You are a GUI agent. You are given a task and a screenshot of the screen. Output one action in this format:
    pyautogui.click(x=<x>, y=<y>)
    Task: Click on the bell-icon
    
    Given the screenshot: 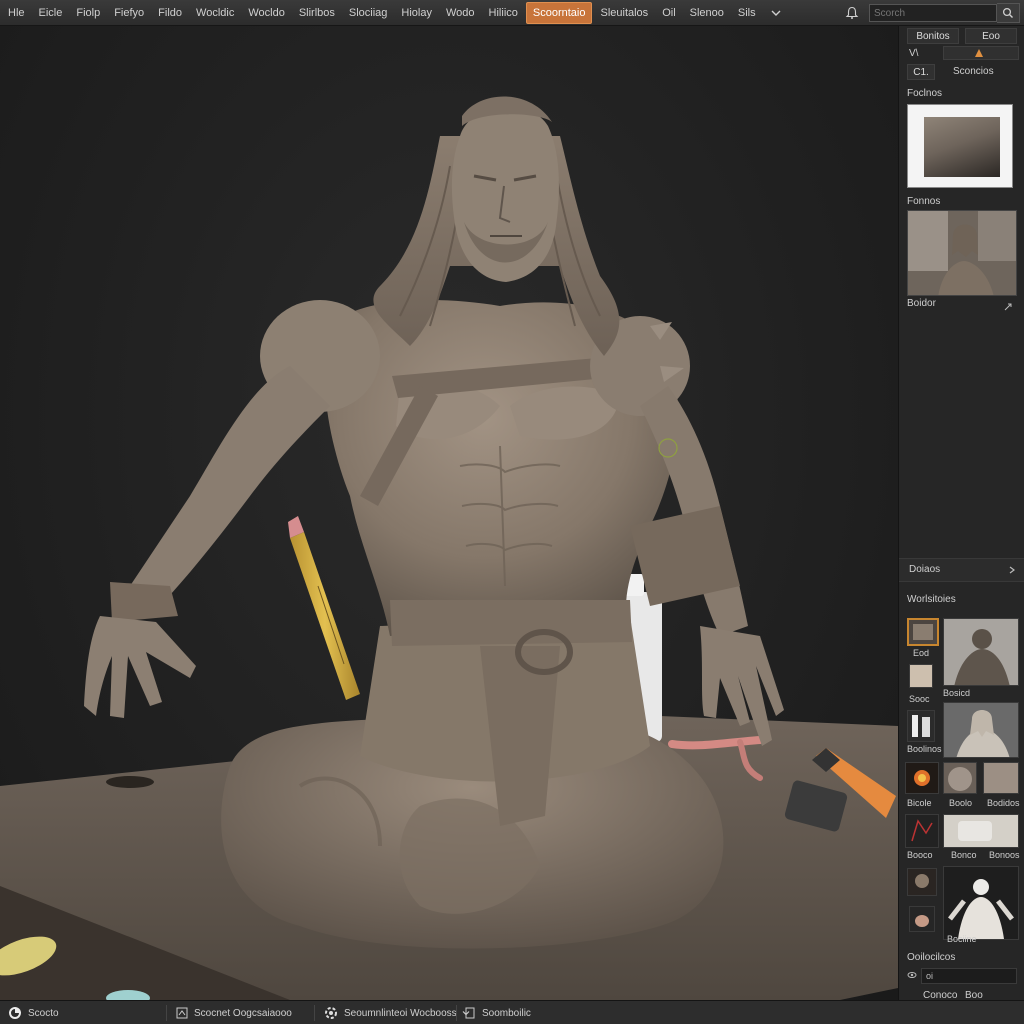 What is the action you would take?
    pyautogui.click(x=852, y=13)
    